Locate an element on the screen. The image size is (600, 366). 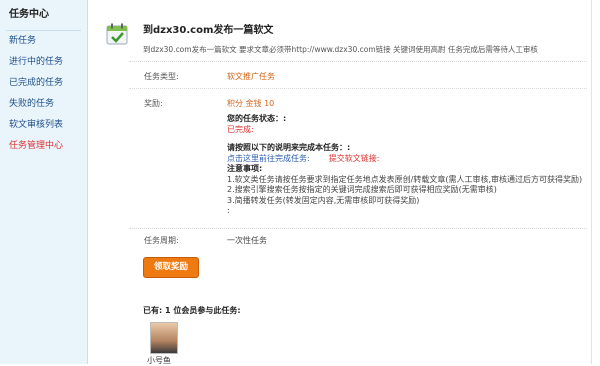
task-period-row: 任务周期: 一次性任务 is located at coordinates (358, 239).